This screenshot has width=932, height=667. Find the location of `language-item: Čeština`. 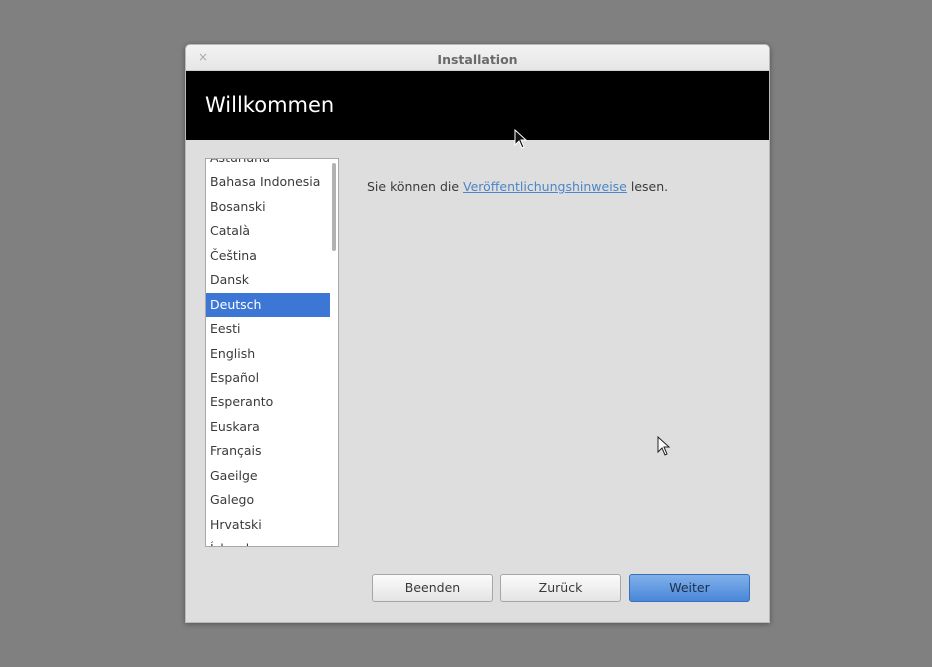

language-item: Čeština is located at coordinates (268, 256).